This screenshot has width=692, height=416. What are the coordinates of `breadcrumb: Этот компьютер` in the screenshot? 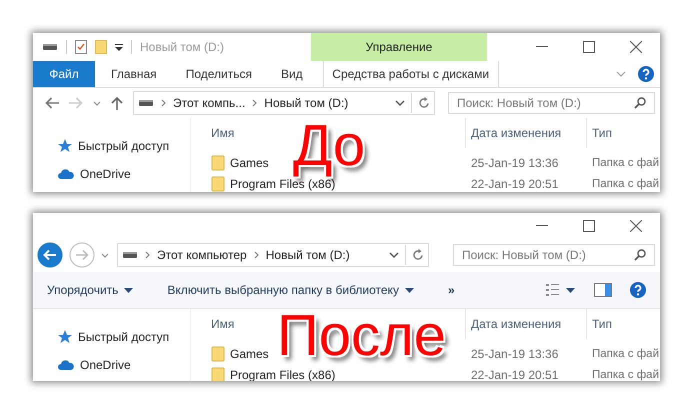 It's located at (202, 255).